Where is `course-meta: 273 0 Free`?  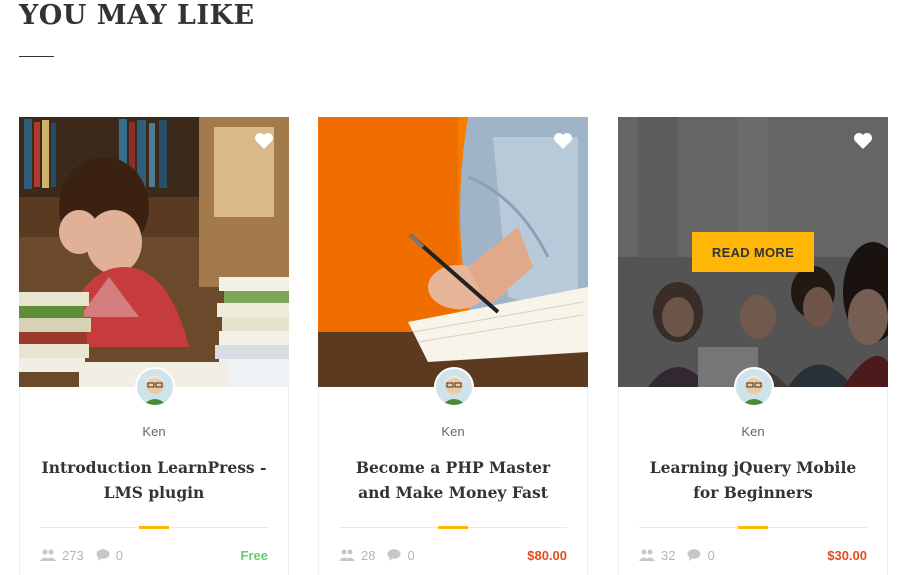 course-meta: 273 0 Free is located at coordinates (154, 555).